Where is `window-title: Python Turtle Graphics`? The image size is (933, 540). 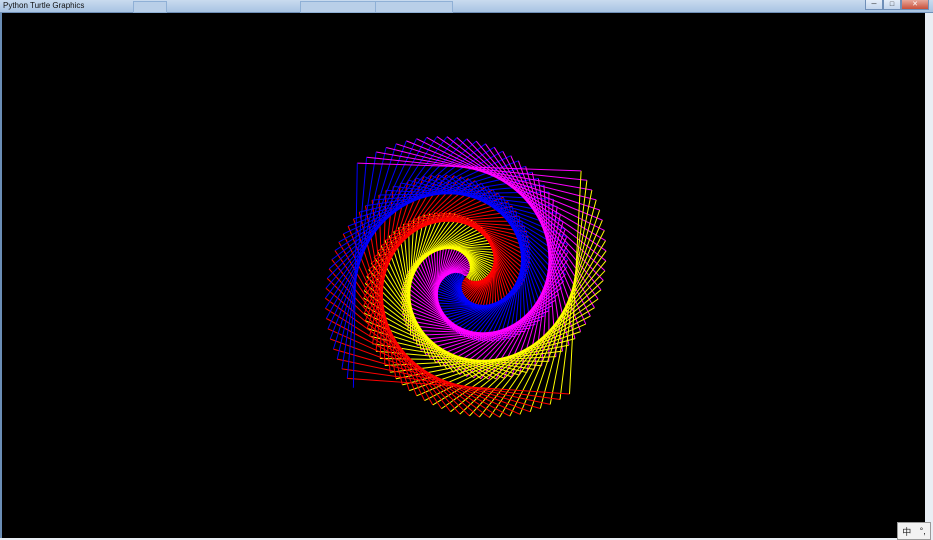
window-title: Python Turtle Graphics is located at coordinates (44, 5).